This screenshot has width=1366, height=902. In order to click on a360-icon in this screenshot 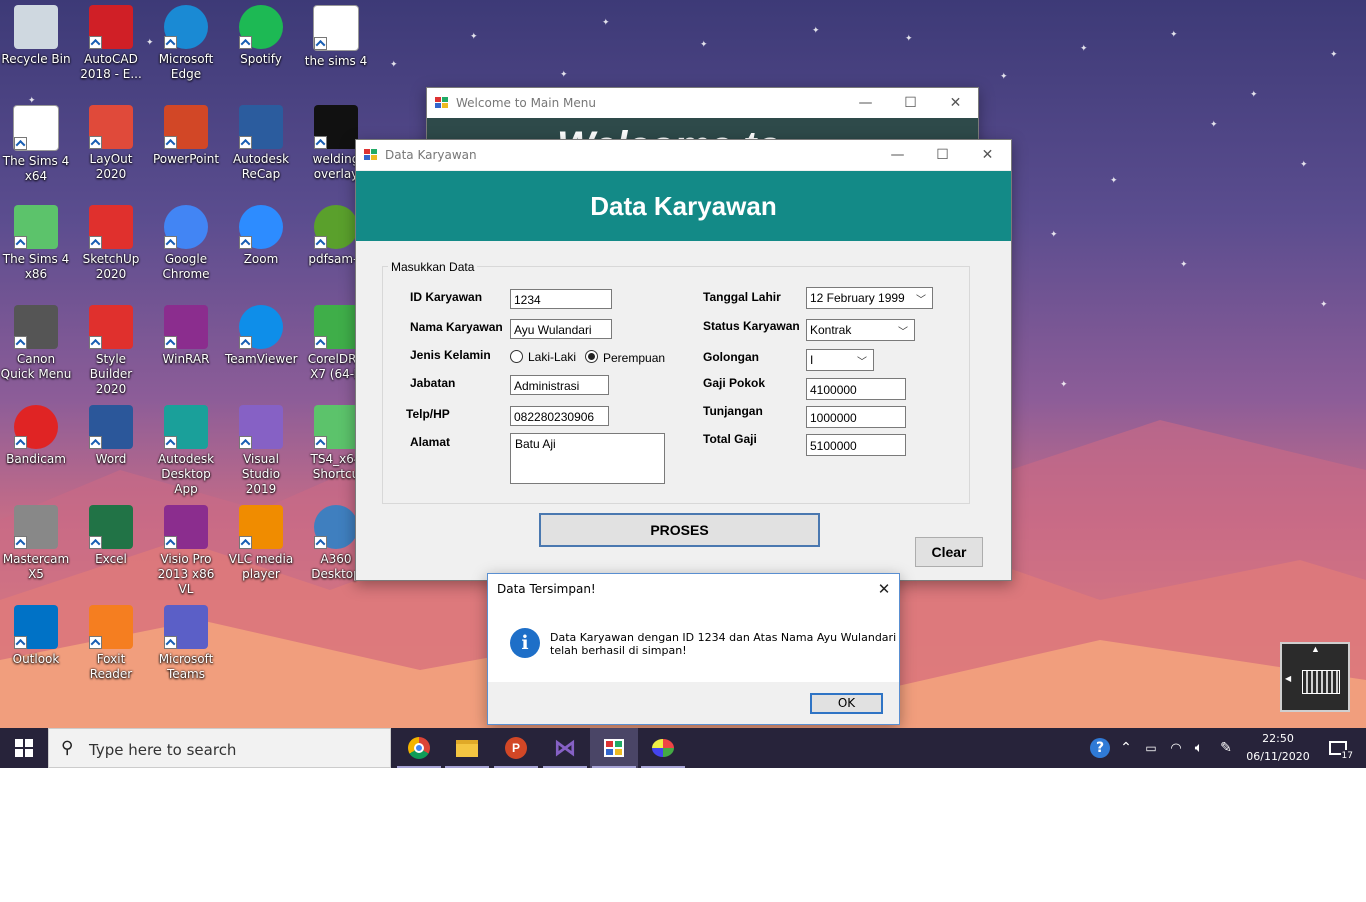, I will do `click(336, 527)`.